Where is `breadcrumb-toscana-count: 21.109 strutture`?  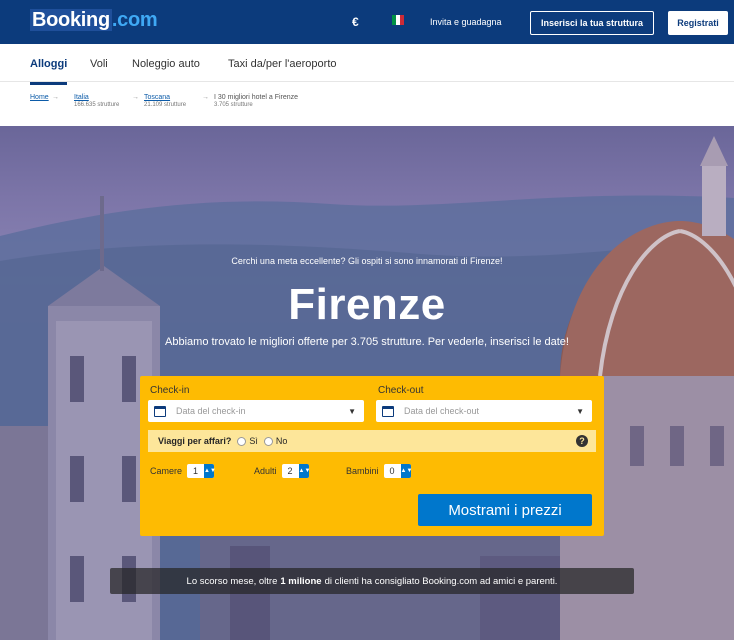
breadcrumb-toscana-count: 21.109 strutture is located at coordinates (165, 105).